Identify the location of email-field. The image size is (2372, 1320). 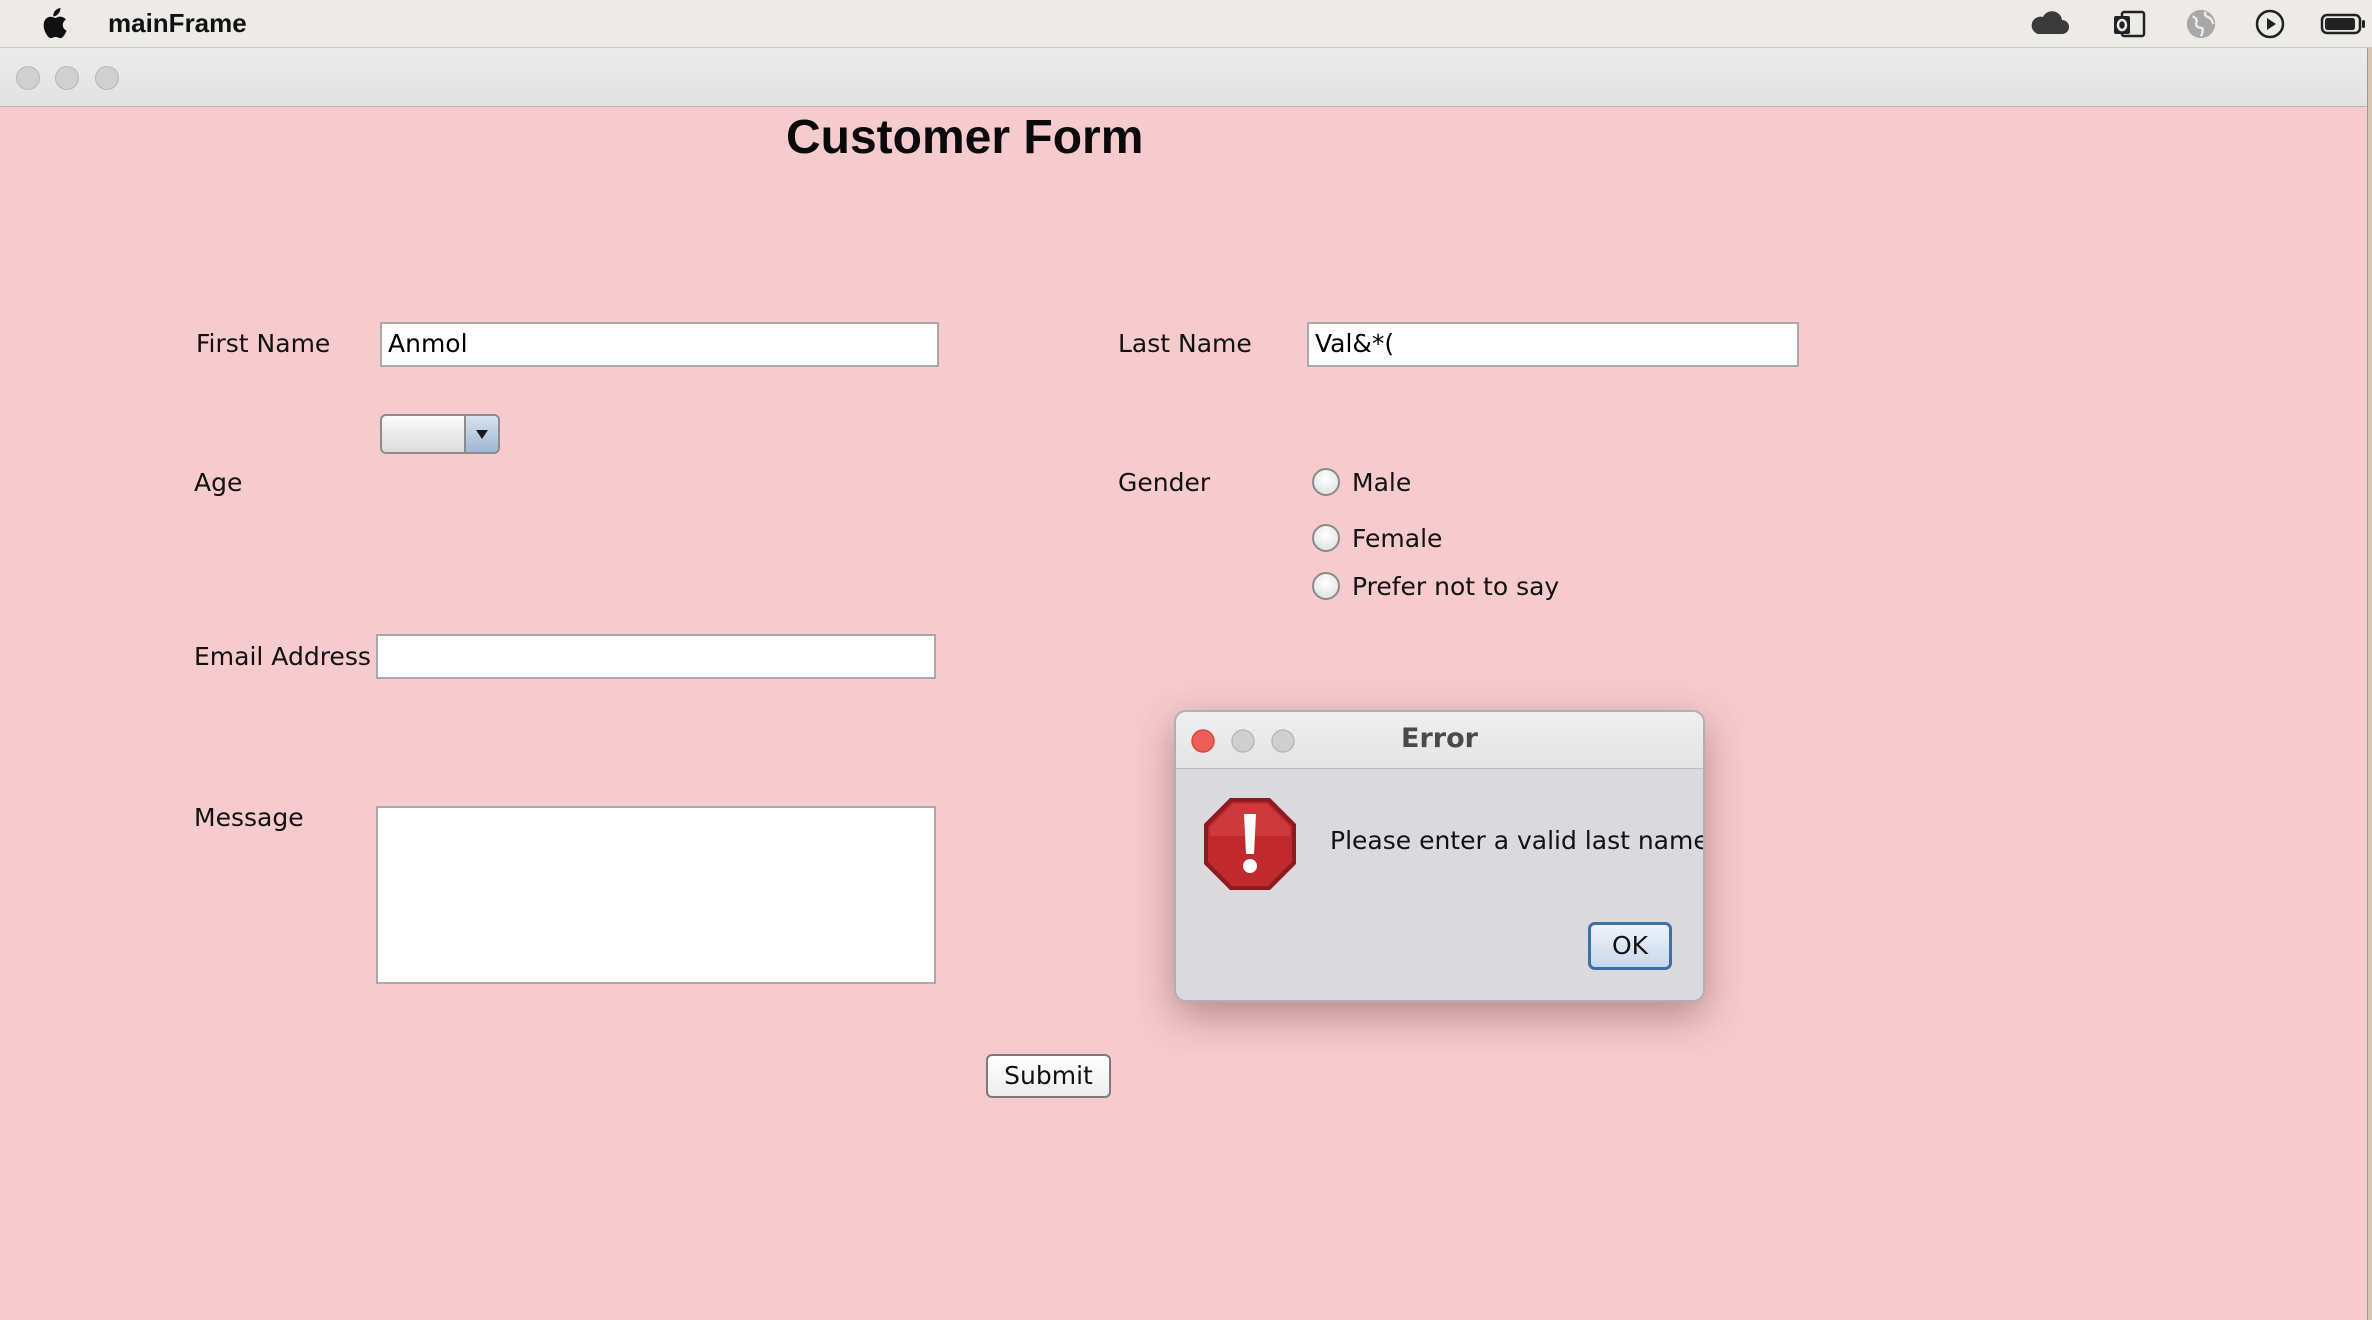
(656, 656).